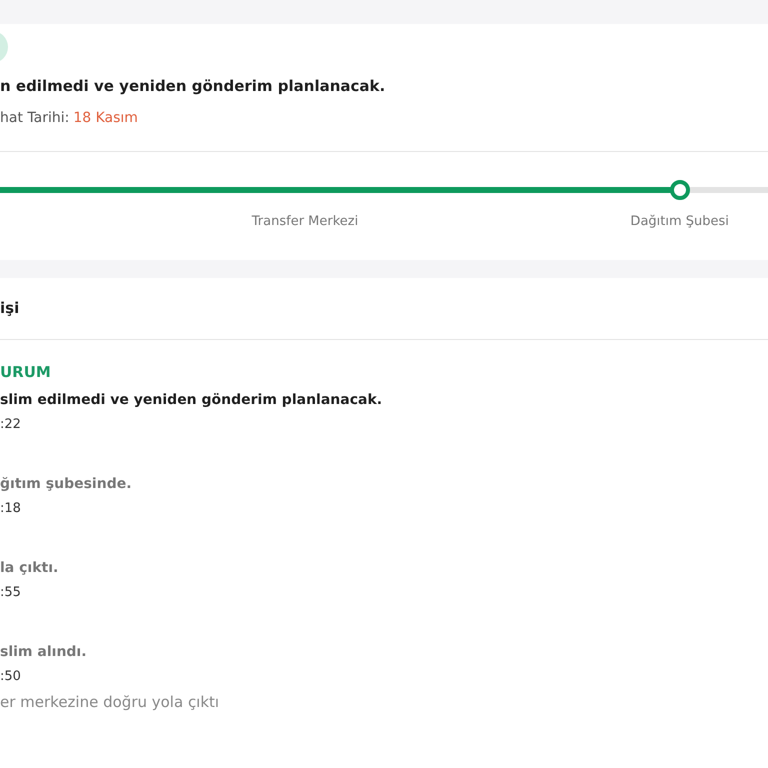 The image size is (768, 768). Describe the element at coordinates (679, 222) in the screenshot. I see `progress-stop-label: Dağıtım Şubesi` at that location.